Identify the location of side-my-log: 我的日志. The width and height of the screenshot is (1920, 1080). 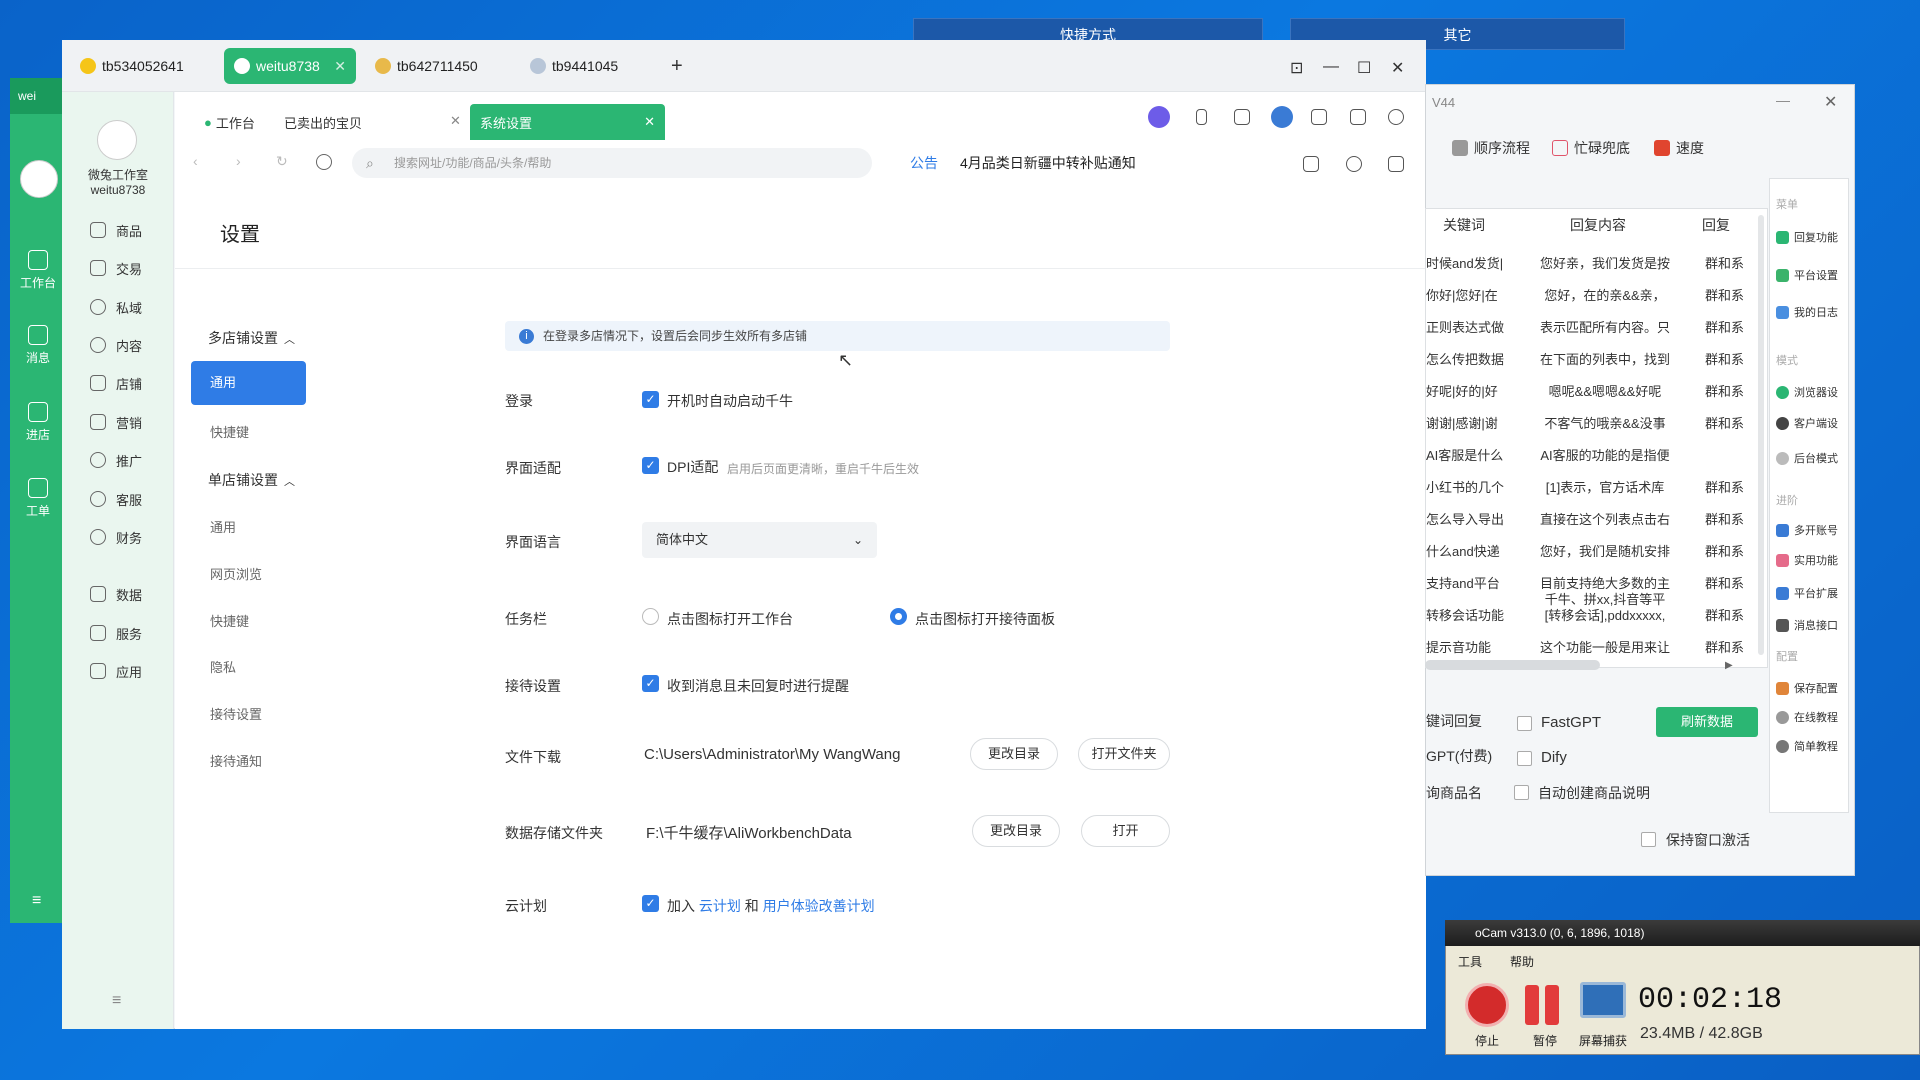
(1807, 312).